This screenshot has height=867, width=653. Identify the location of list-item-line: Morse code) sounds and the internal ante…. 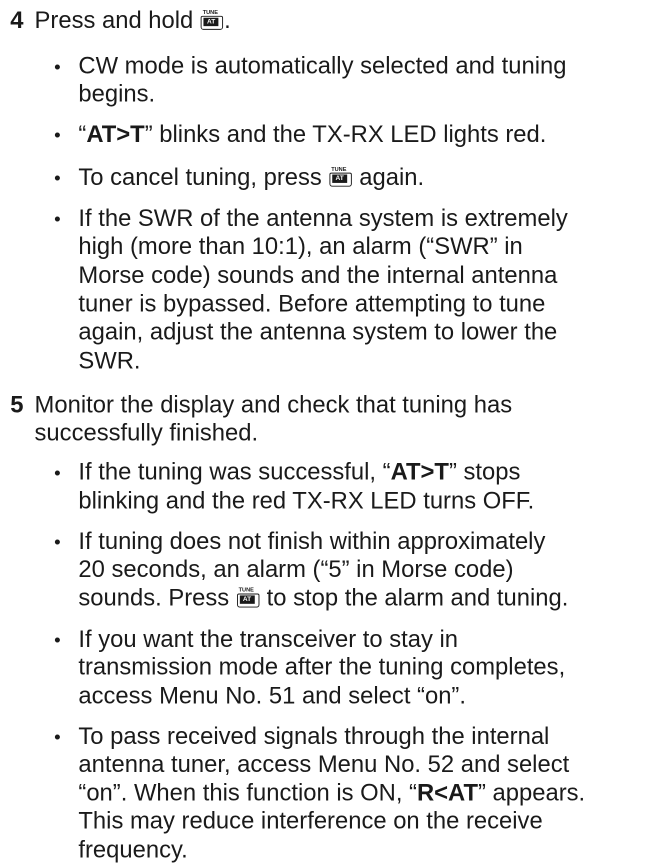
(318, 275).